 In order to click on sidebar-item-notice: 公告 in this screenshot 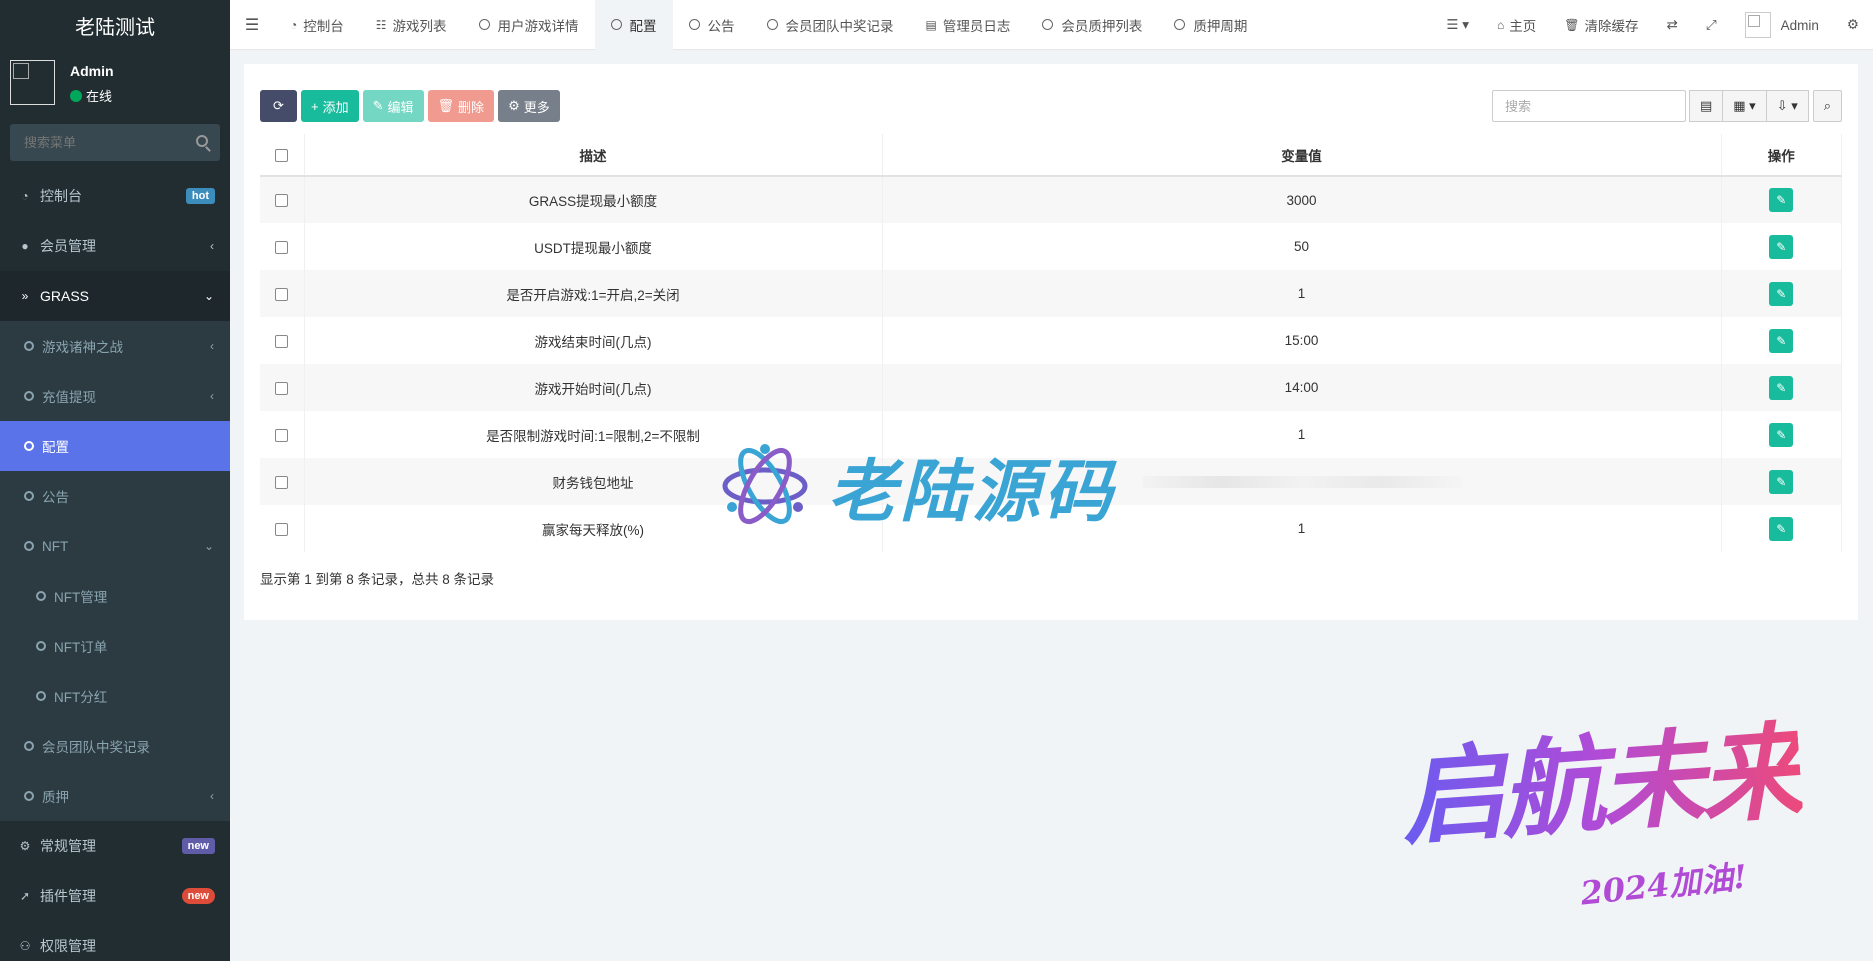, I will do `click(115, 496)`.